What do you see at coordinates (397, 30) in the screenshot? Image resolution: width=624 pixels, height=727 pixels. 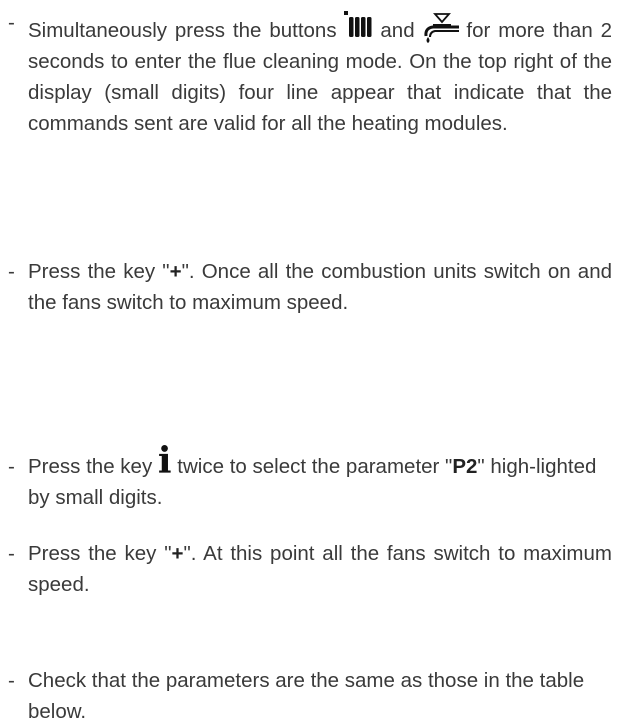 I see `text-segment: and` at bounding box center [397, 30].